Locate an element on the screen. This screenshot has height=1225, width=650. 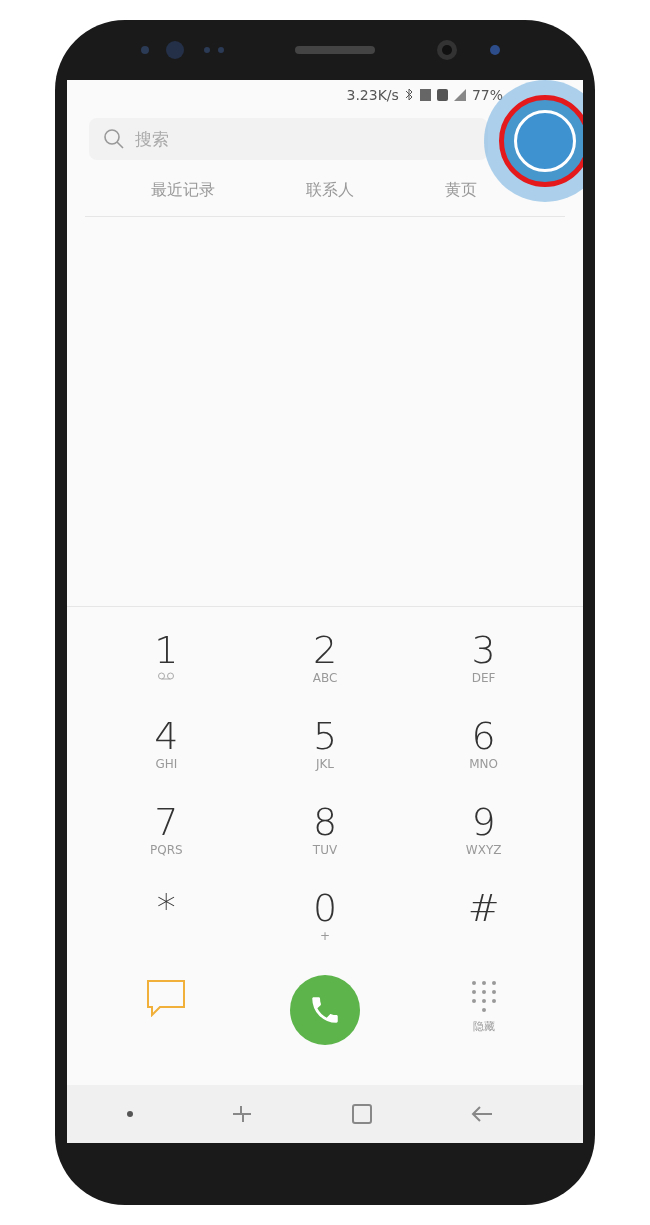
dial-key: 4 GHI is located at coordinates (166, 752).